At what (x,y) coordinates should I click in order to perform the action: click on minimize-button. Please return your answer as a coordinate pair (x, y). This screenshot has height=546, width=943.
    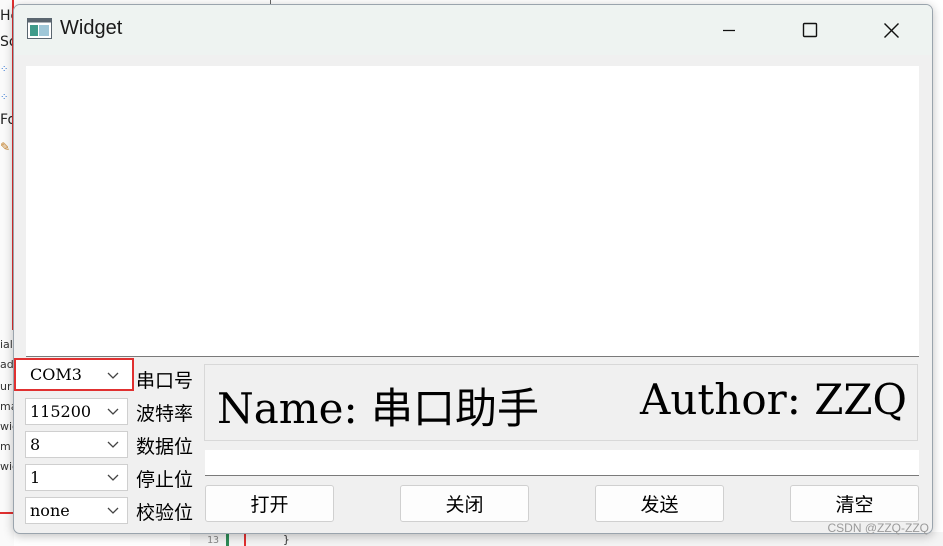
    Looking at the image, I should click on (729, 30).